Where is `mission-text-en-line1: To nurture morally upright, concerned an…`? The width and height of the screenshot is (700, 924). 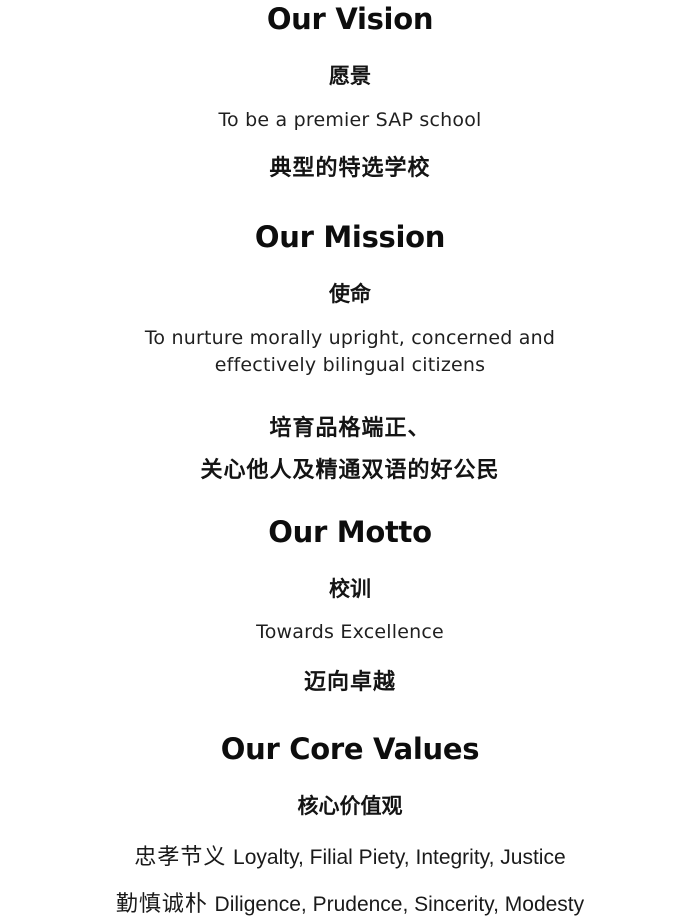 mission-text-en-line1: To nurture morally upright, concerned an… is located at coordinates (350, 338).